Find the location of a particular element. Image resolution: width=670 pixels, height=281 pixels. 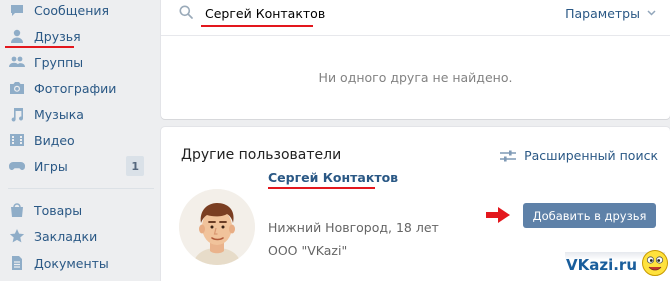

groups-icon is located at coordinates (17, 62).